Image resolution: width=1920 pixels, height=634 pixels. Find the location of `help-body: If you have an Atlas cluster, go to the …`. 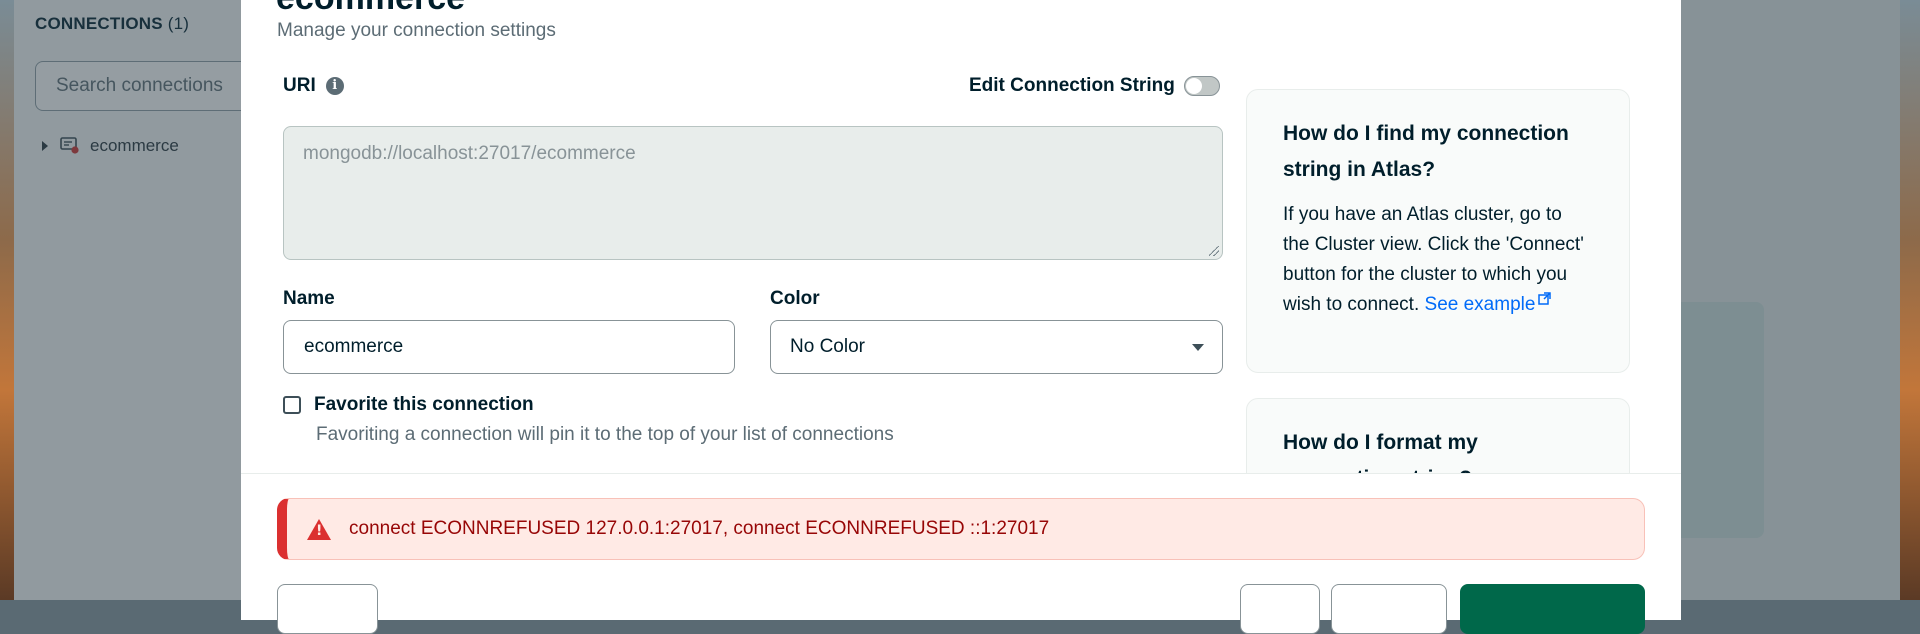

help-body: If you have an Atlas cluster, go to the … is located at coordinates (1438, 260).